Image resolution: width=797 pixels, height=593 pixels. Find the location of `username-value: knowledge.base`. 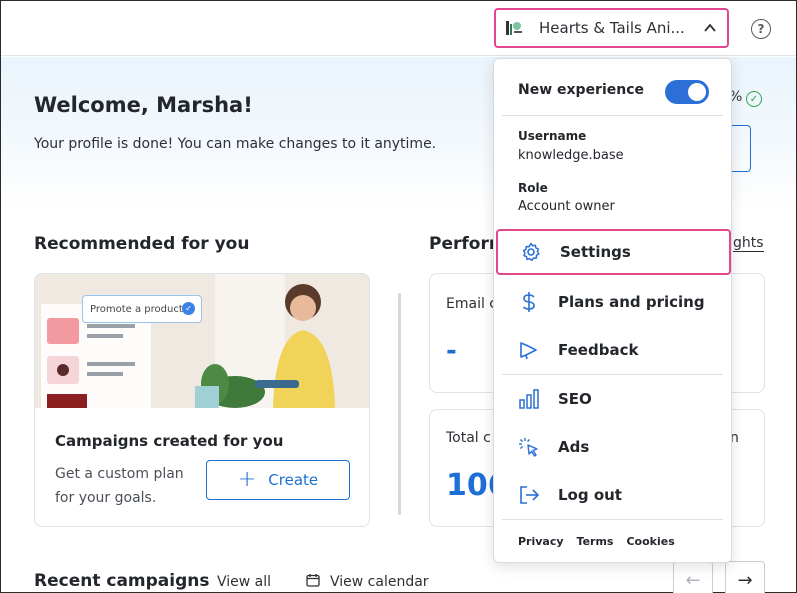

username-value: knowledge.base is located at coordinates (571, 155).